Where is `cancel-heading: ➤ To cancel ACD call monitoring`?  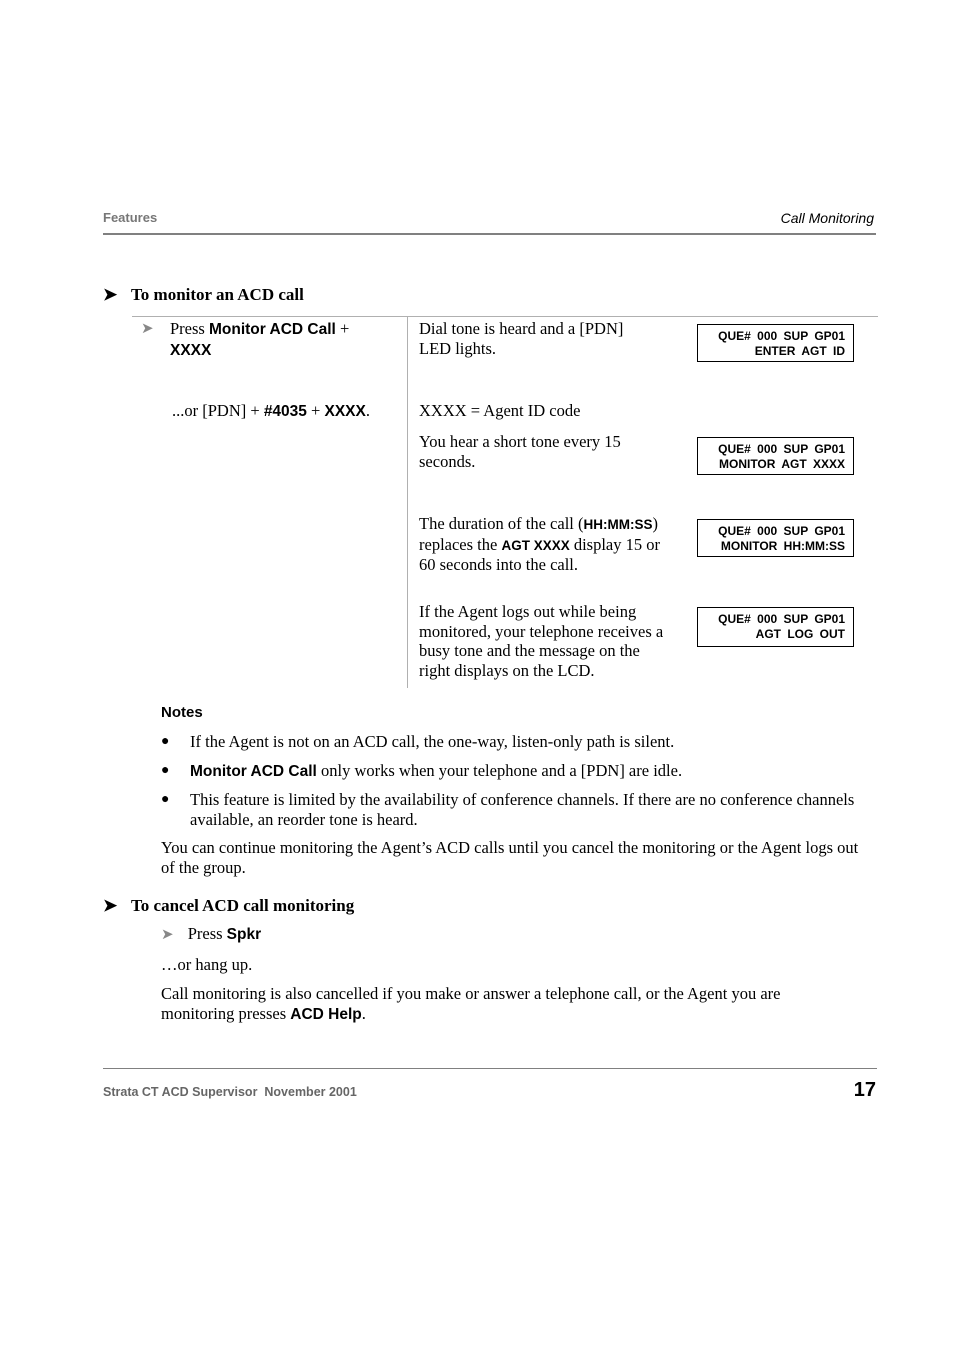
cancel-heading: ➤ To cancel ACD call monitoring is located at coordinates (229, 905).